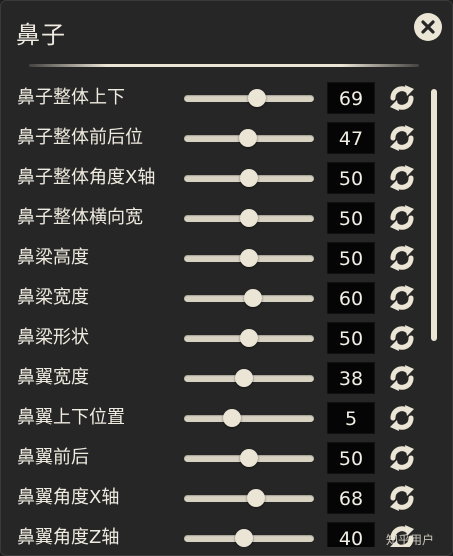 The image size is (453, 556). I want to click on close-button, so click(428, 27).